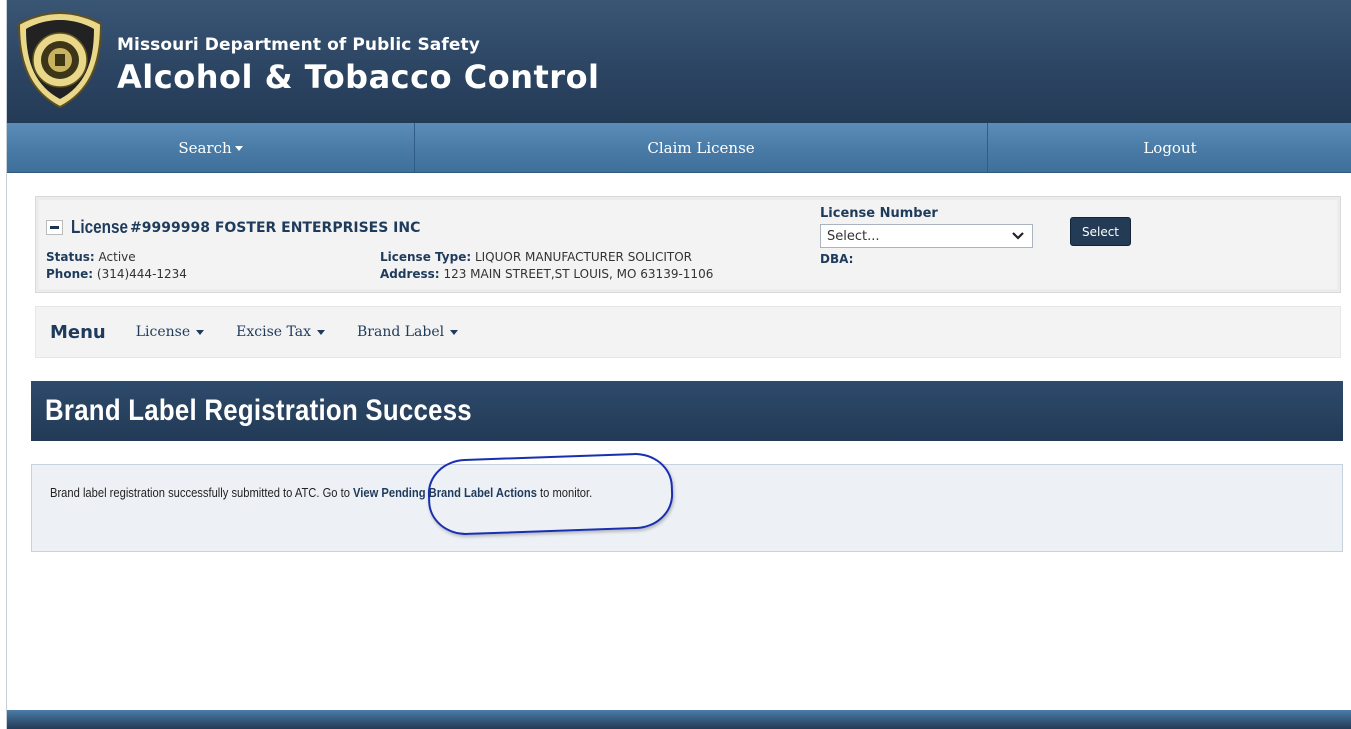 Image resolution: width=1351 pixels, height=729 pixels. Describe the element at coordinates (70, 257) in the screenshot. I see `status-label: Status:` at that location.